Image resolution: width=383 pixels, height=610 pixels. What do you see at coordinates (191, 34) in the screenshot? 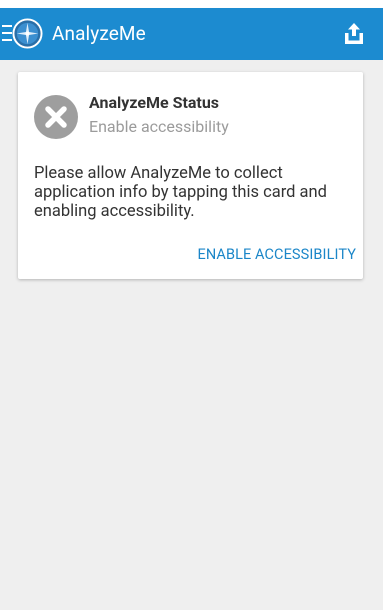
I see `app-bar: AnalyzeMe` at bounding box center [191, 34].